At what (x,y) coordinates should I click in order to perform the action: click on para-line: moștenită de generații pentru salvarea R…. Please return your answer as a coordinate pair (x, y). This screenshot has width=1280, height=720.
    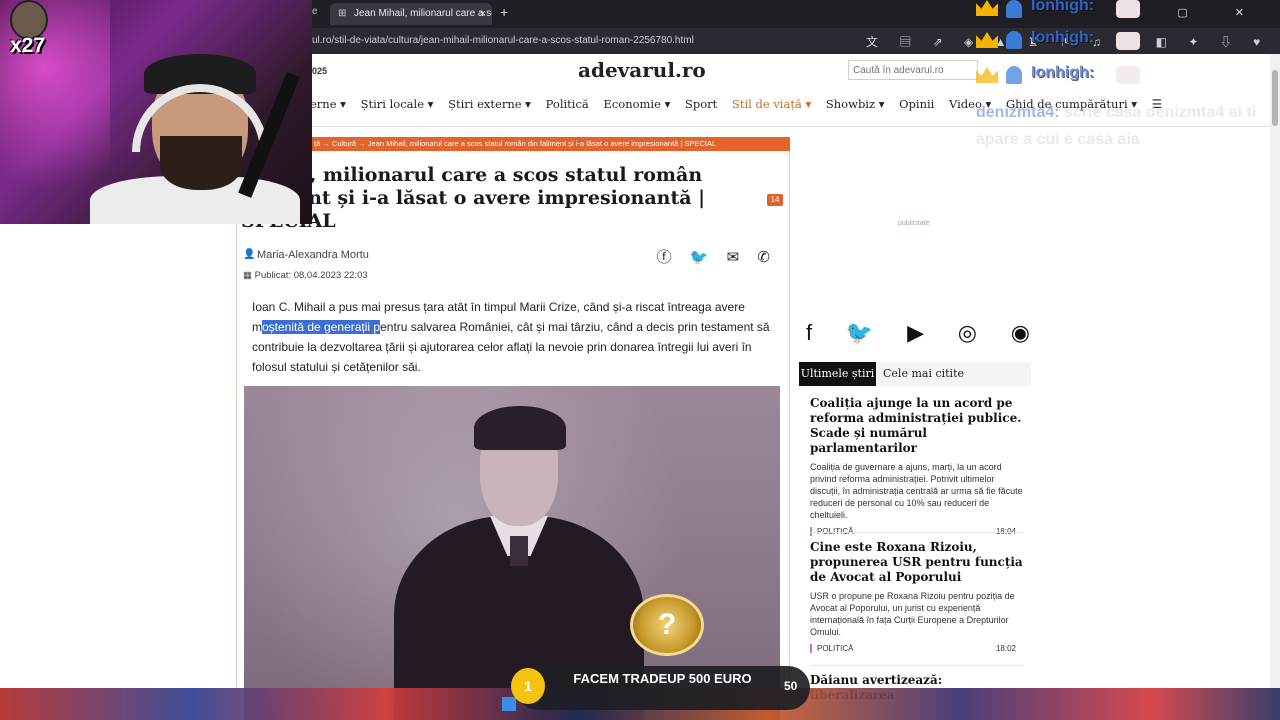
    Looking at the image, I should click on (511, 327).